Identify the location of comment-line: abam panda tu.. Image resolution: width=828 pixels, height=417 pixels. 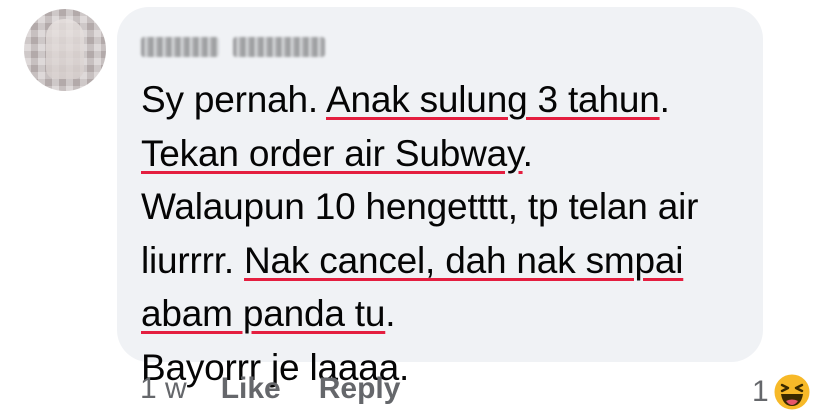
(446, 314).